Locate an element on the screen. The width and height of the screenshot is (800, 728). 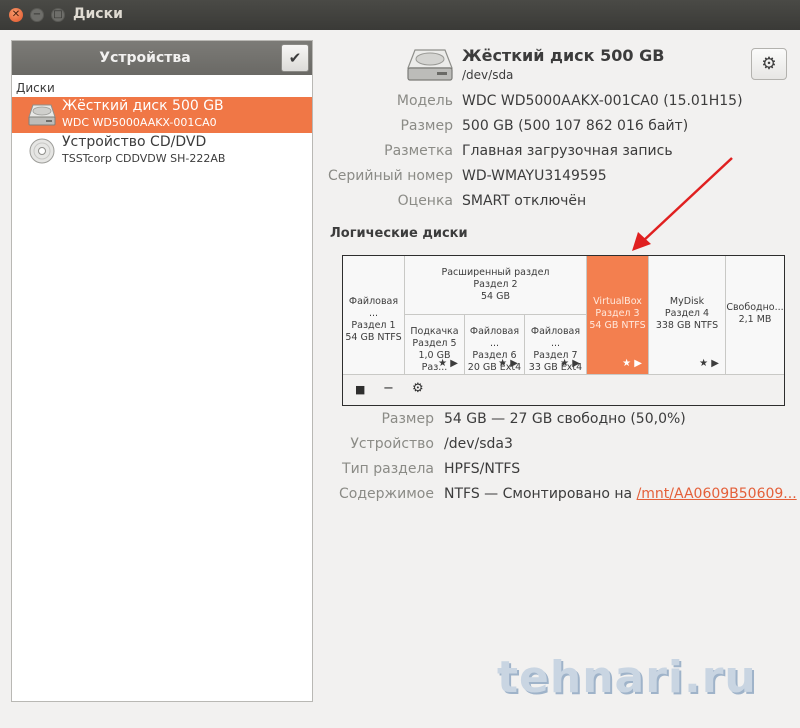
device-model: WDC WD5000AAKX-001CA0 is located at coordinates (139, 122).